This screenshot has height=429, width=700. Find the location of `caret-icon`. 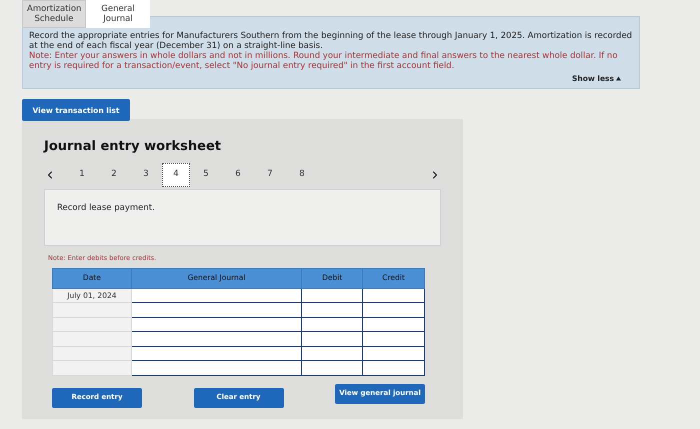

caret-icon is located at coordinates (618, 79).